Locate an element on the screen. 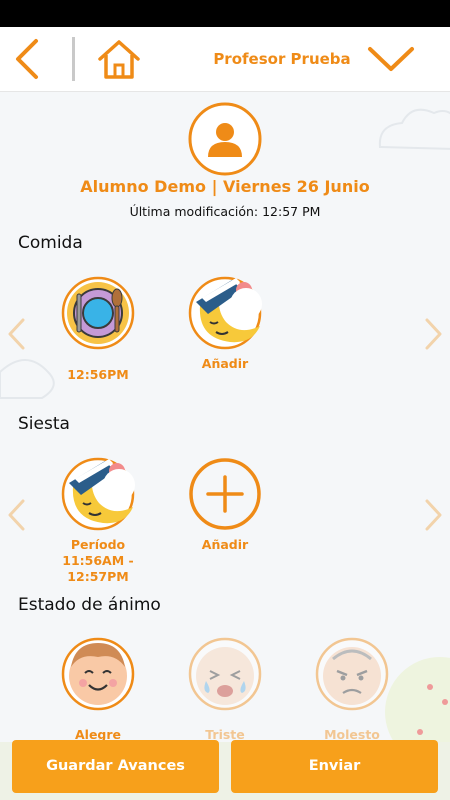 This screenshot has height=800, width=450. siesta-add: Añadir is located at coordinates (225, 505).